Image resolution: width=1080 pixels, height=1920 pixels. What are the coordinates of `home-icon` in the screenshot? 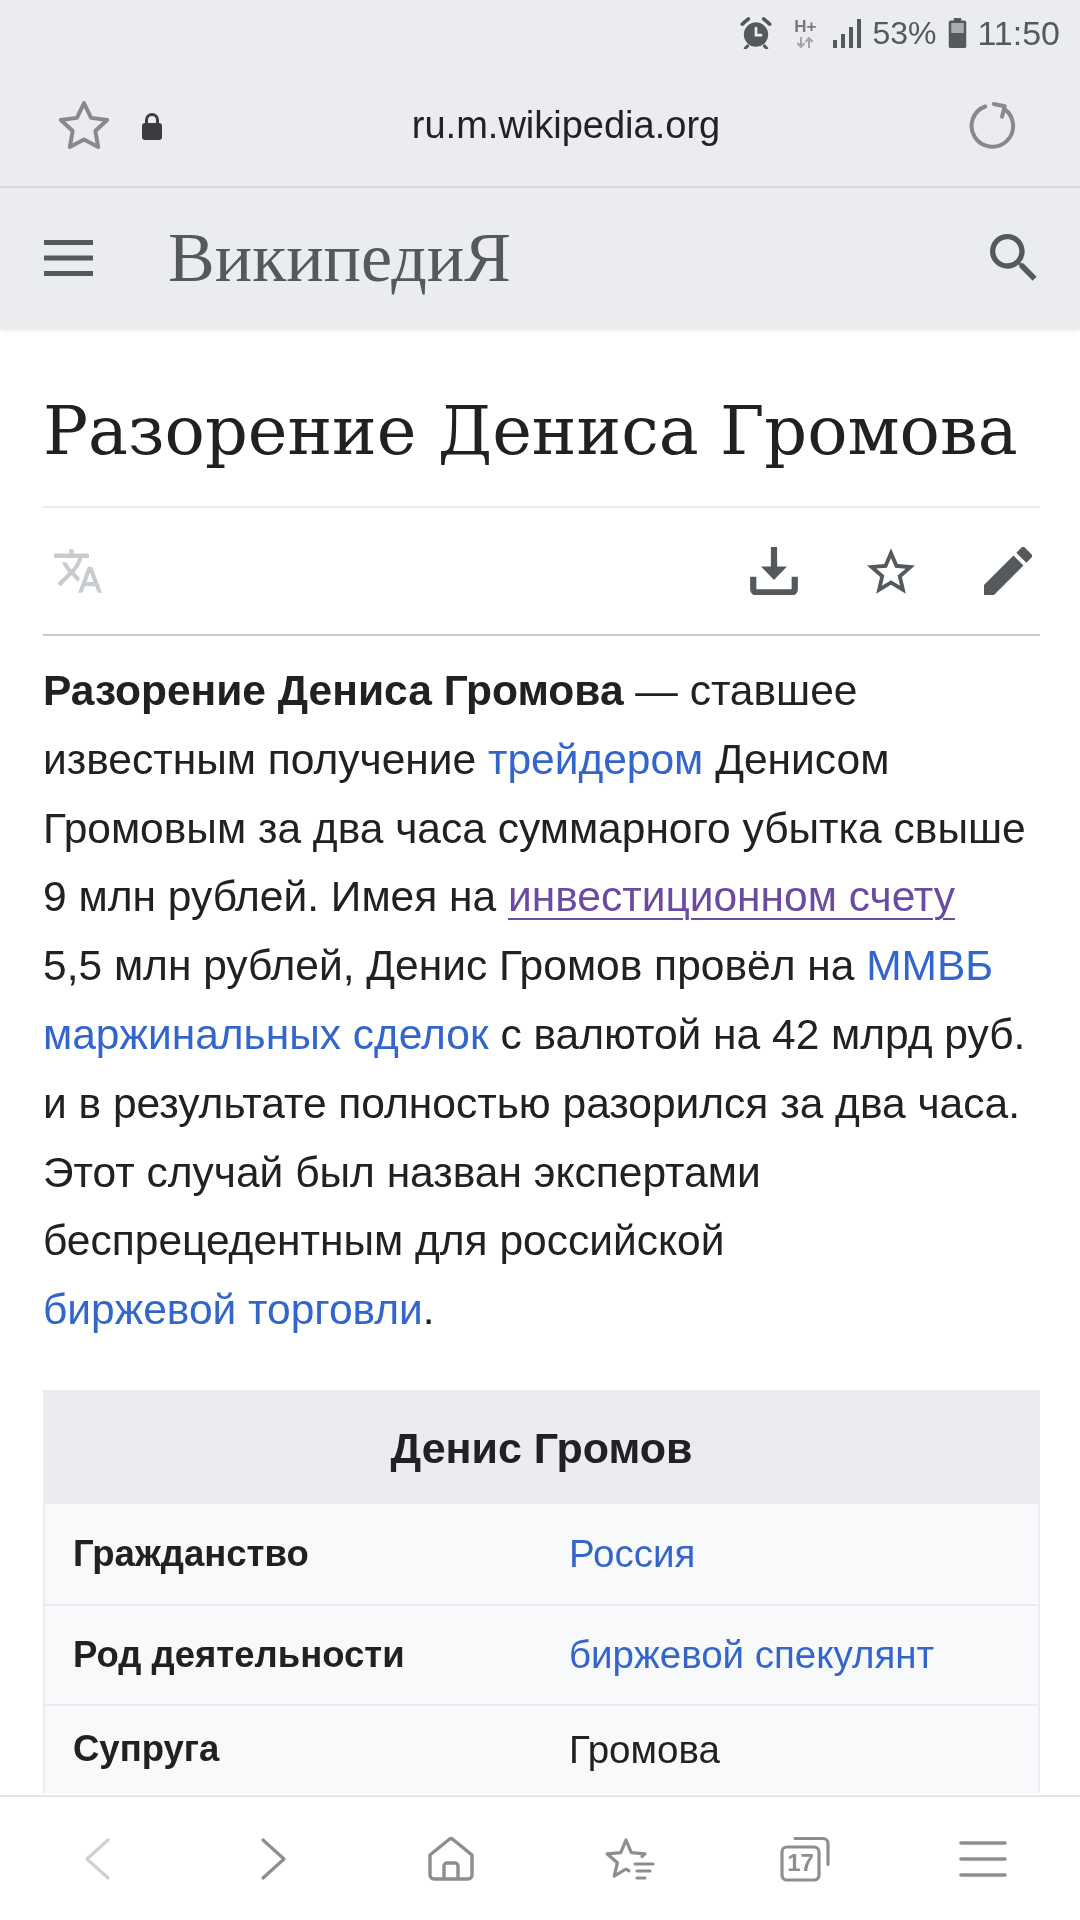 It's located at (451, 1858).